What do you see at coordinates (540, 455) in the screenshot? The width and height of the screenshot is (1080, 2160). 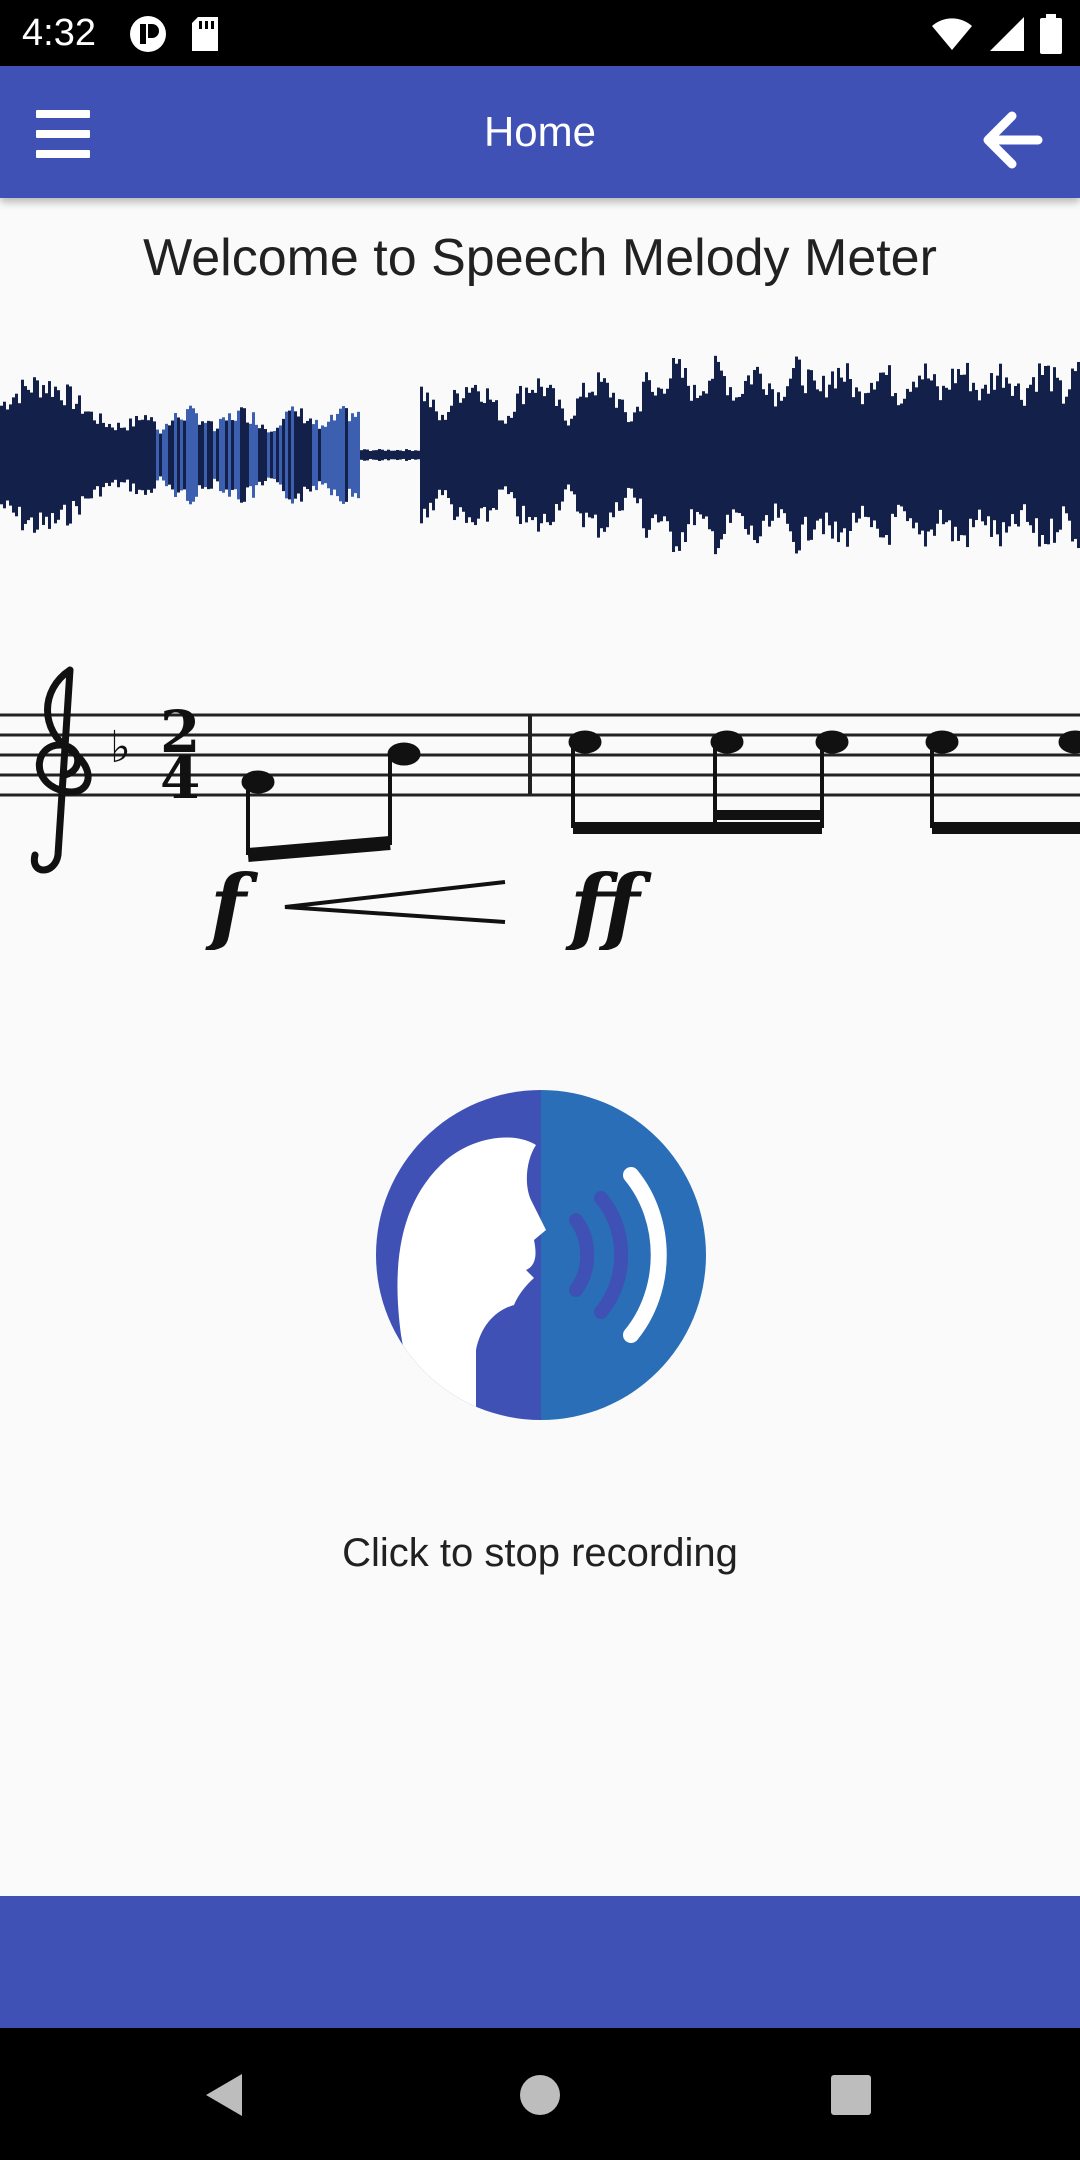 I see `audio-waveform-image` at bounding box center [540, 455].